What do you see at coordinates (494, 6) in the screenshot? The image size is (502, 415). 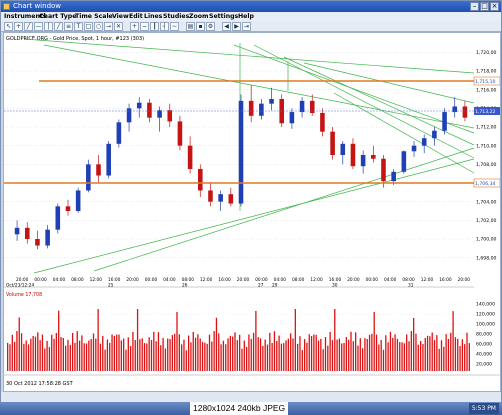 I see `close-icon: ×` at bounding box center [494, 6].